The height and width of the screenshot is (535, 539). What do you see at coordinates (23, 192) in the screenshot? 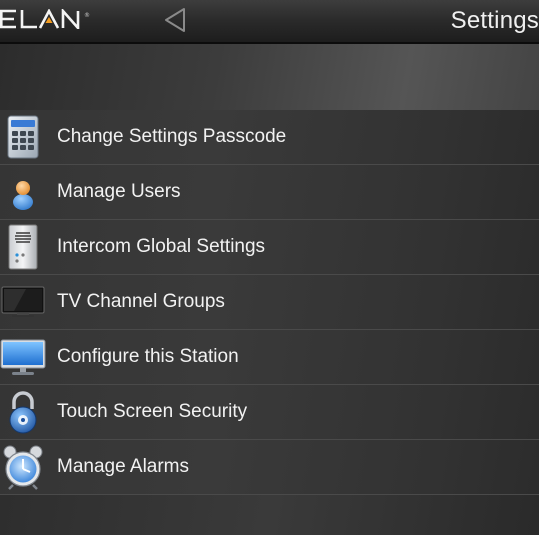
I see `user-icon` at bounding box center [23, 192].